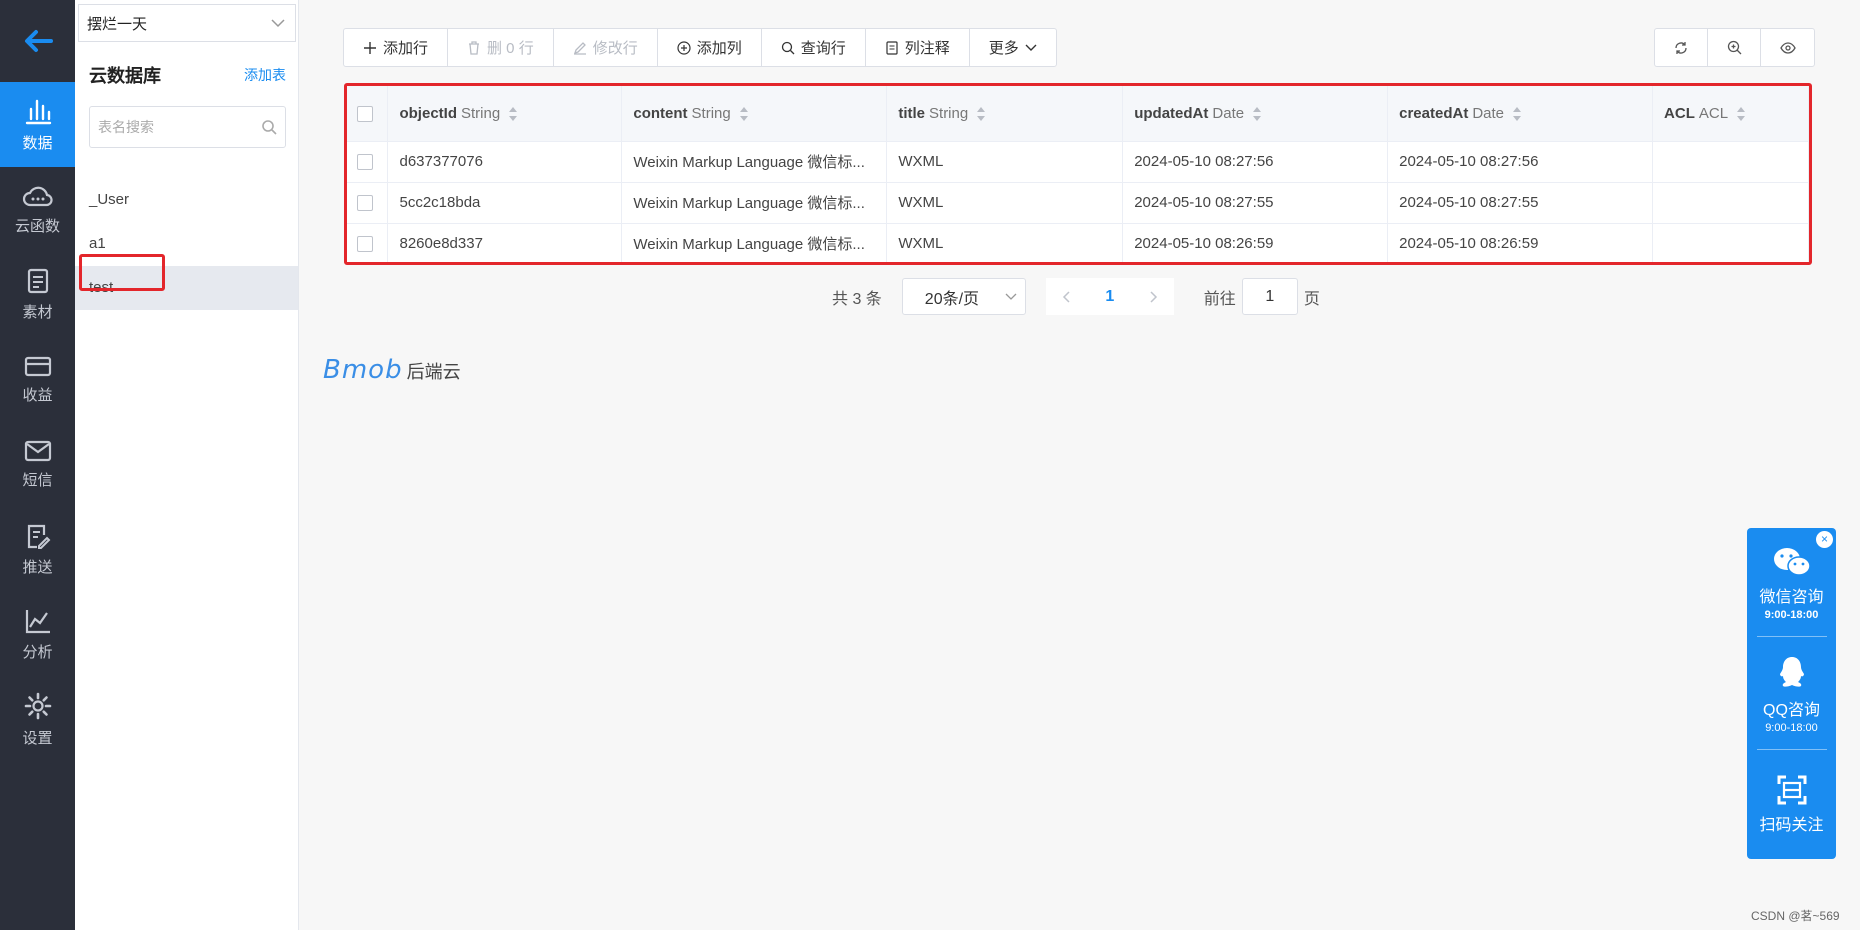  I want to click on eye-icon, so click(1787, 47).